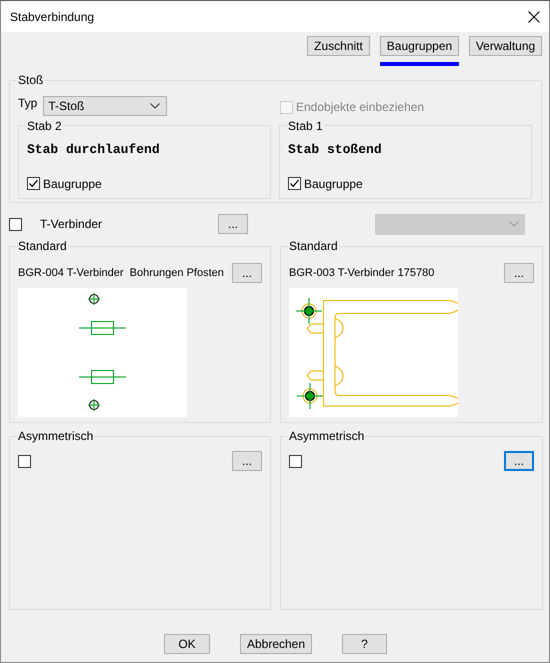 This screenshot has height=663, width=550. I want to click on checkbox-label: Endobjekte einbeziehen, so click(360, 107).